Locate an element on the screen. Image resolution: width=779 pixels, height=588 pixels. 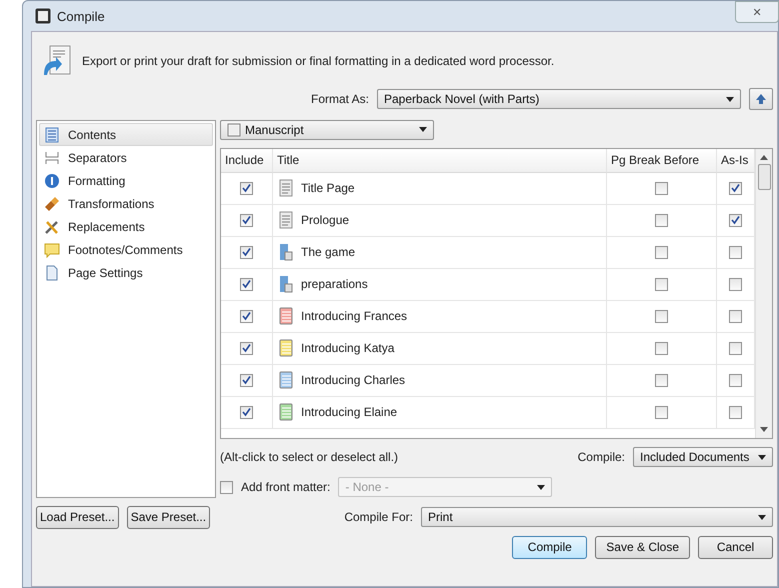
column-header: Title is located at coordinates (440, 160).